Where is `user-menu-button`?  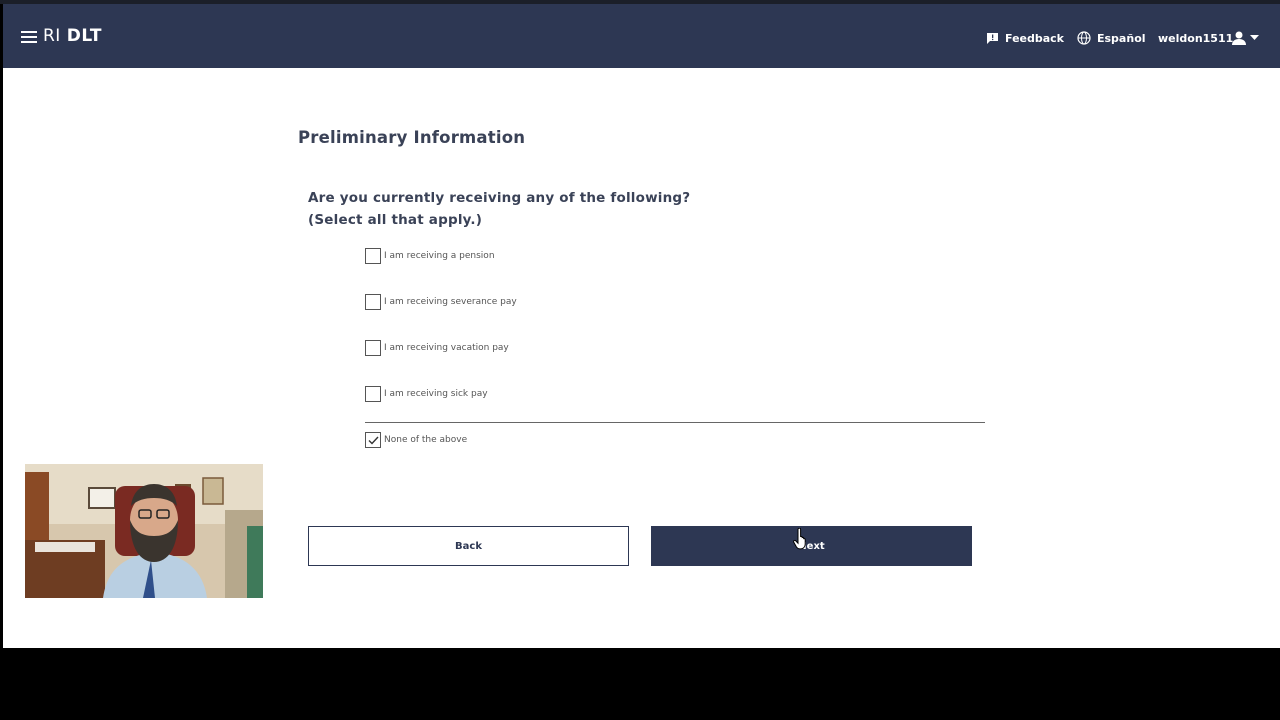 user-menu-button is located at coordinates (1245, 38).